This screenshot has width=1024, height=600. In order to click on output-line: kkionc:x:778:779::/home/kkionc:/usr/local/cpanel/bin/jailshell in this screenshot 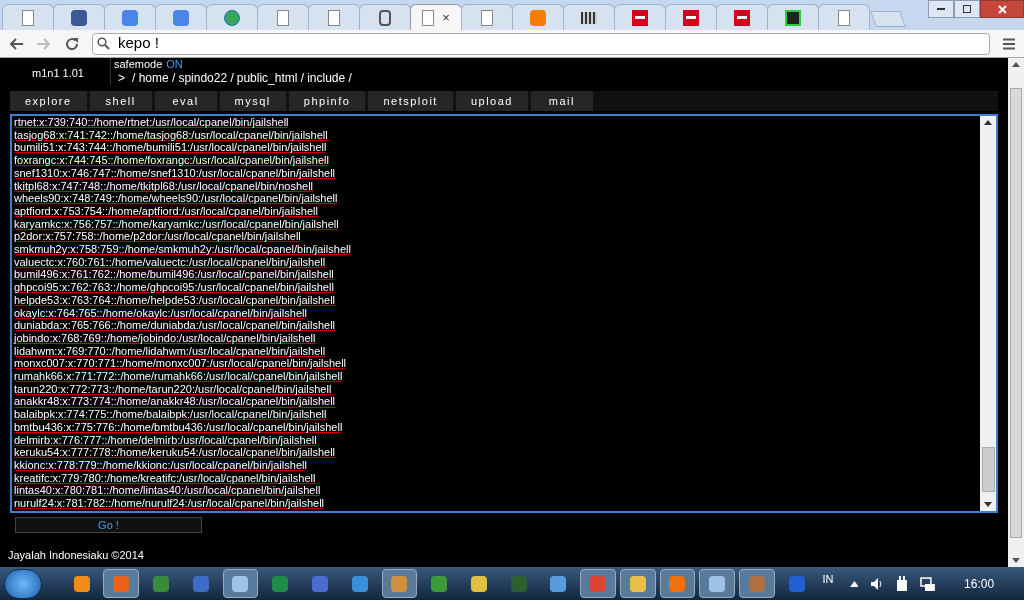, I will do `click(161, 465)`.